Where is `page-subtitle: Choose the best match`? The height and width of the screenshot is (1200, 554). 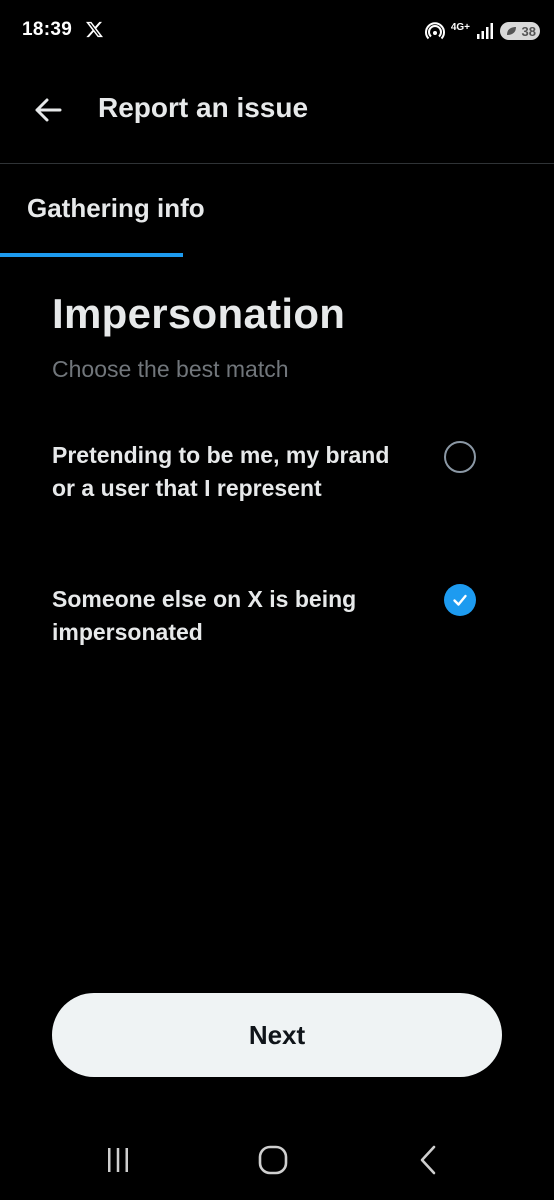 page-subtitle: Choose the best match is located at coordinates (170, 369).